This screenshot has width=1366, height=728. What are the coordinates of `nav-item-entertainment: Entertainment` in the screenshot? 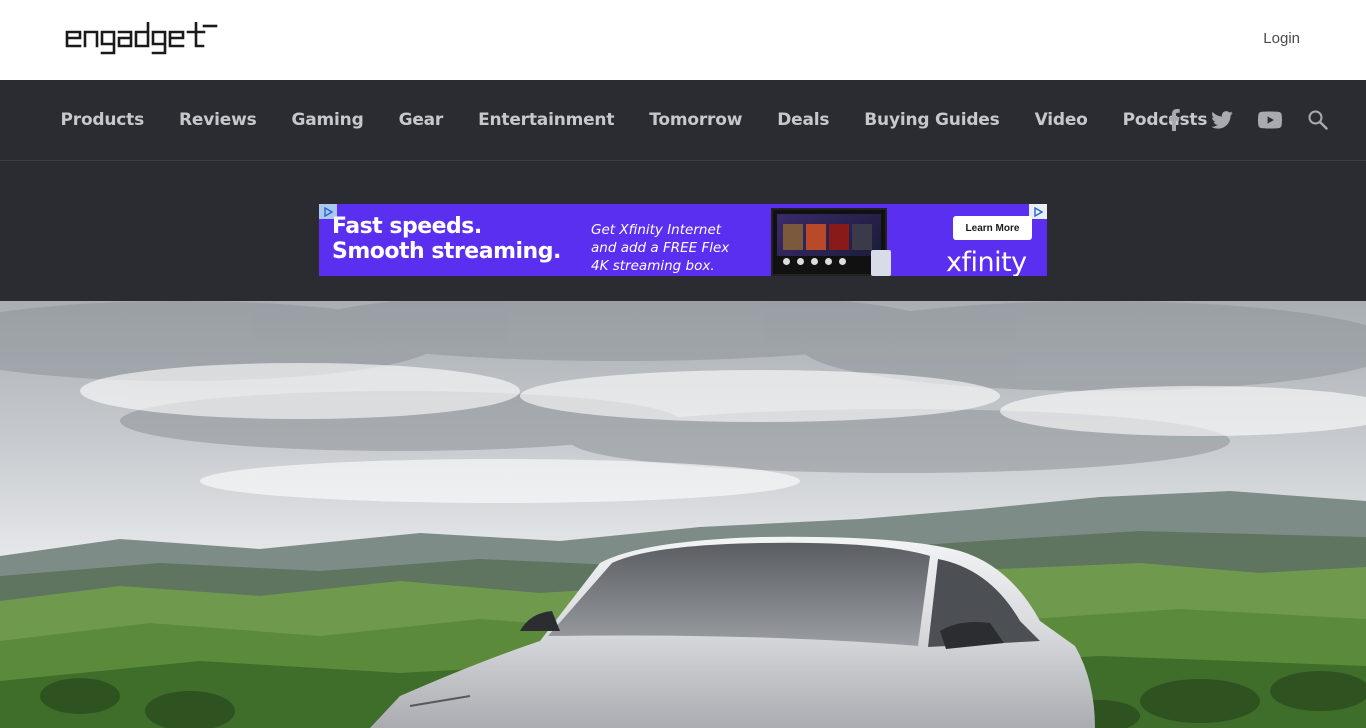 It's located at (546, 120).